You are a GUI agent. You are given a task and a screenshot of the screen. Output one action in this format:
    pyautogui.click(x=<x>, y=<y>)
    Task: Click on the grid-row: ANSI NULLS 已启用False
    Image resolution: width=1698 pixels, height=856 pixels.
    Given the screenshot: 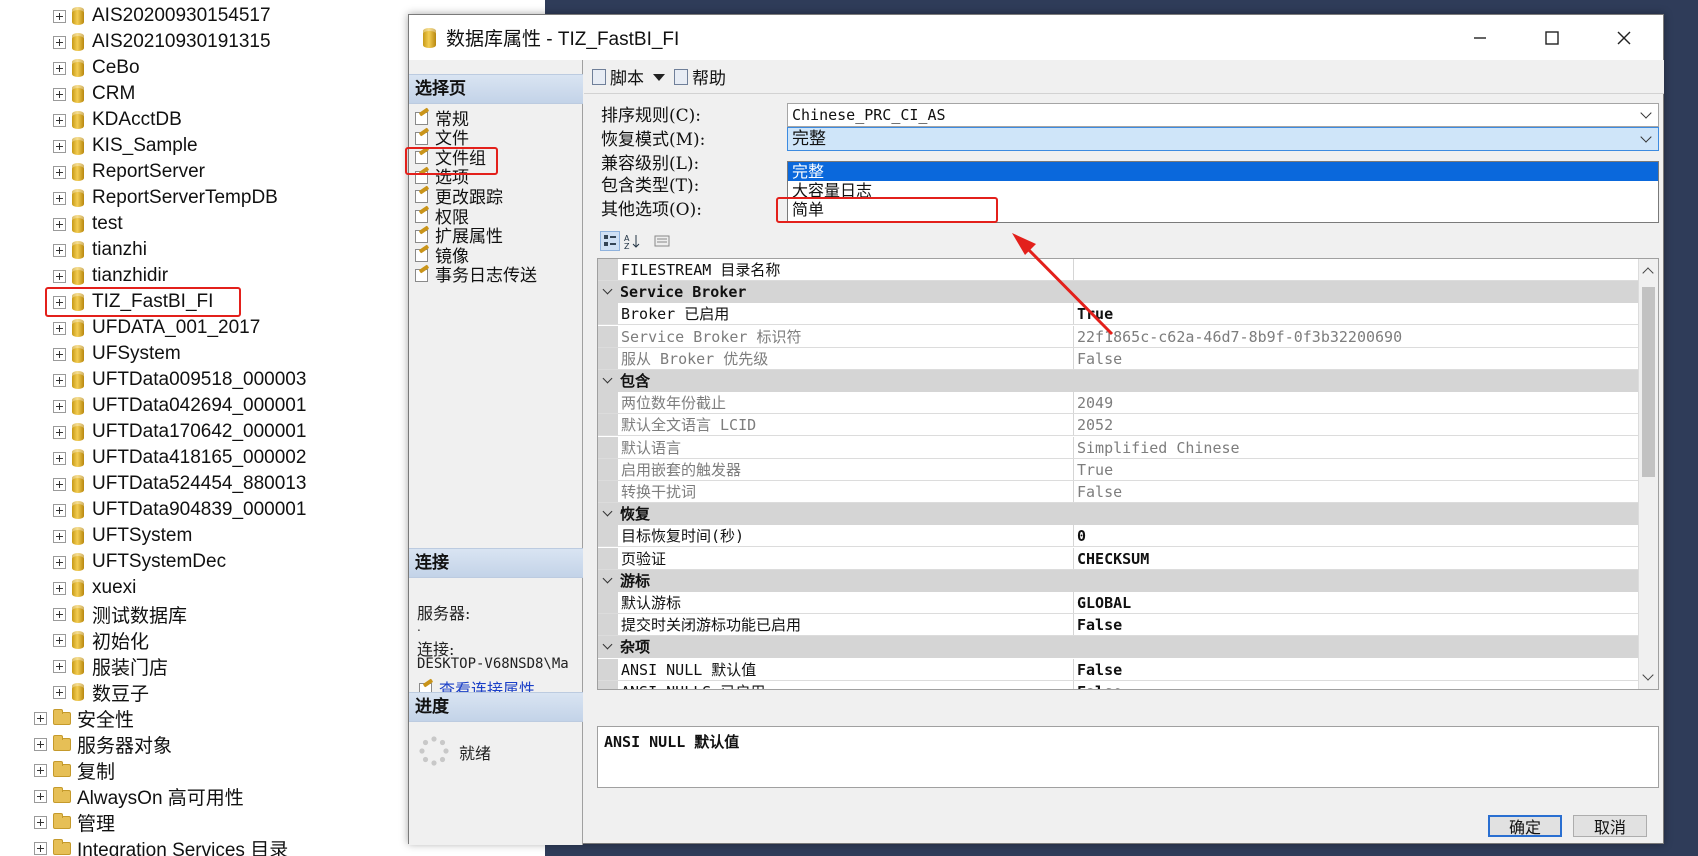 What is the action you would take?
    pyautogui.click(x=1119, y=684)
    